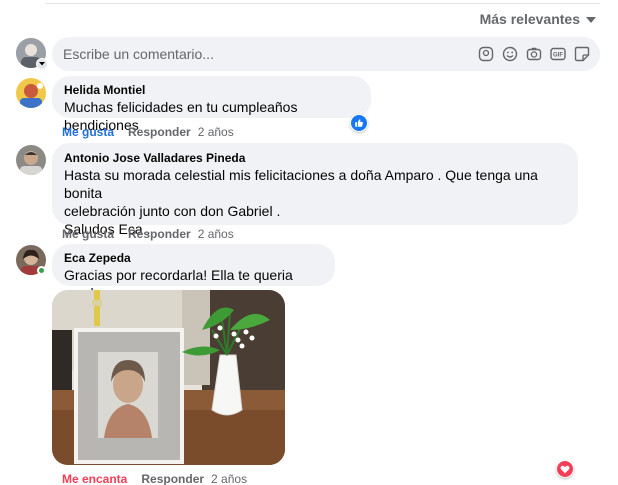  Describe the element at coordinates (534, 54) in the screenshot. I see `camera-icon` at that location.